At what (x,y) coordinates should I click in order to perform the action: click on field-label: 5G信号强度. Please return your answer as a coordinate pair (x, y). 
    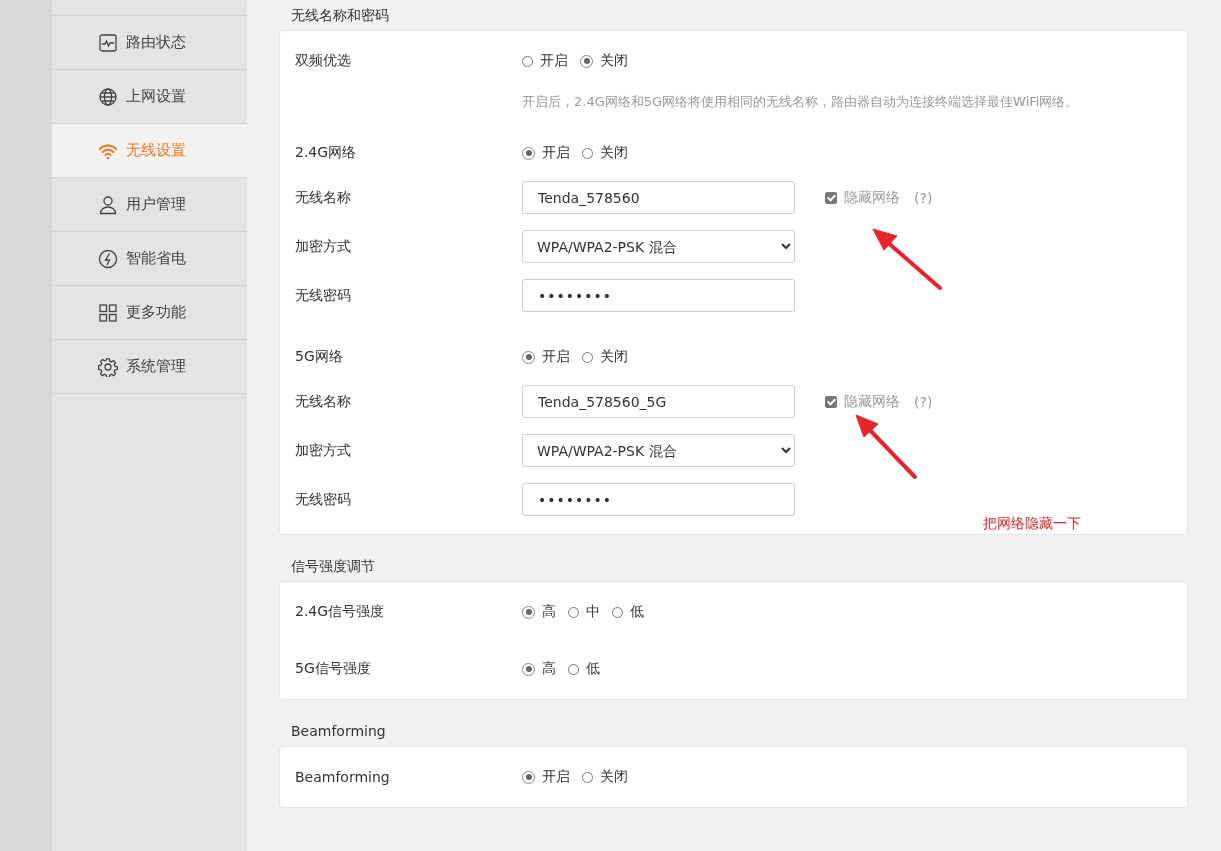
    Looking at the image, I should click on (333, 669).